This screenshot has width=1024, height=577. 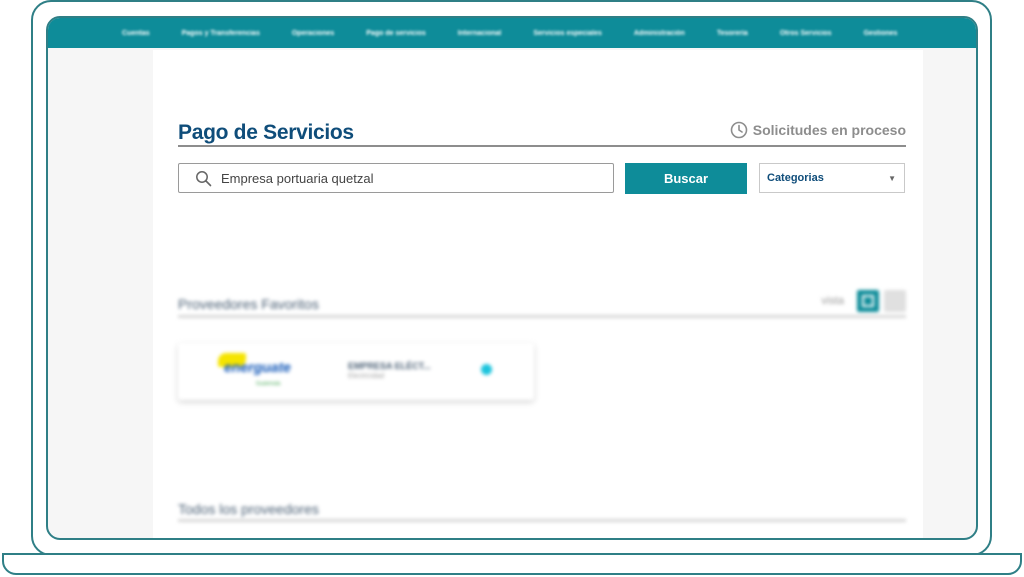 I want to click on provider-category: Electricidad, so click(x=366, y=376).